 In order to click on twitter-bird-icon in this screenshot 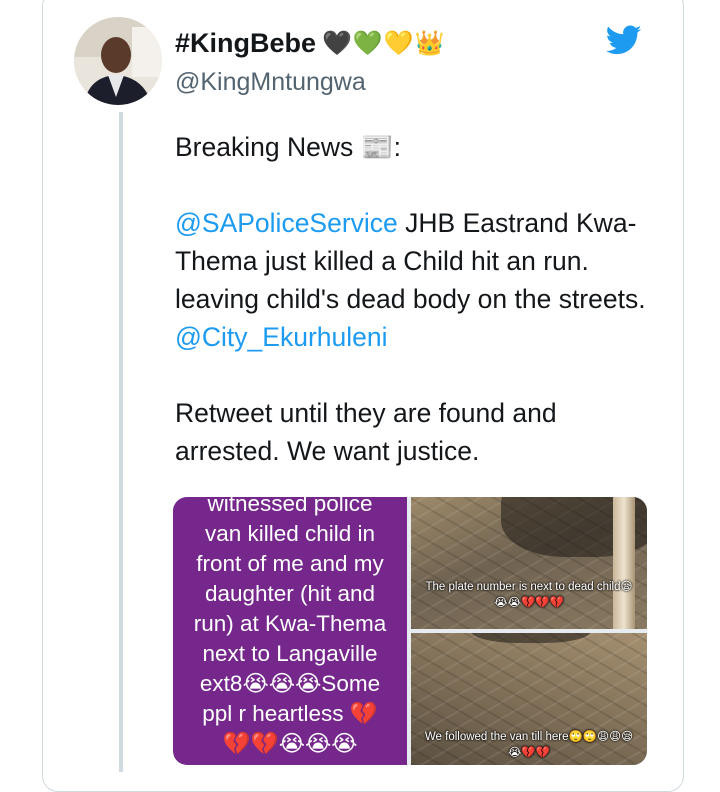, I will do `click(624, 40)`.